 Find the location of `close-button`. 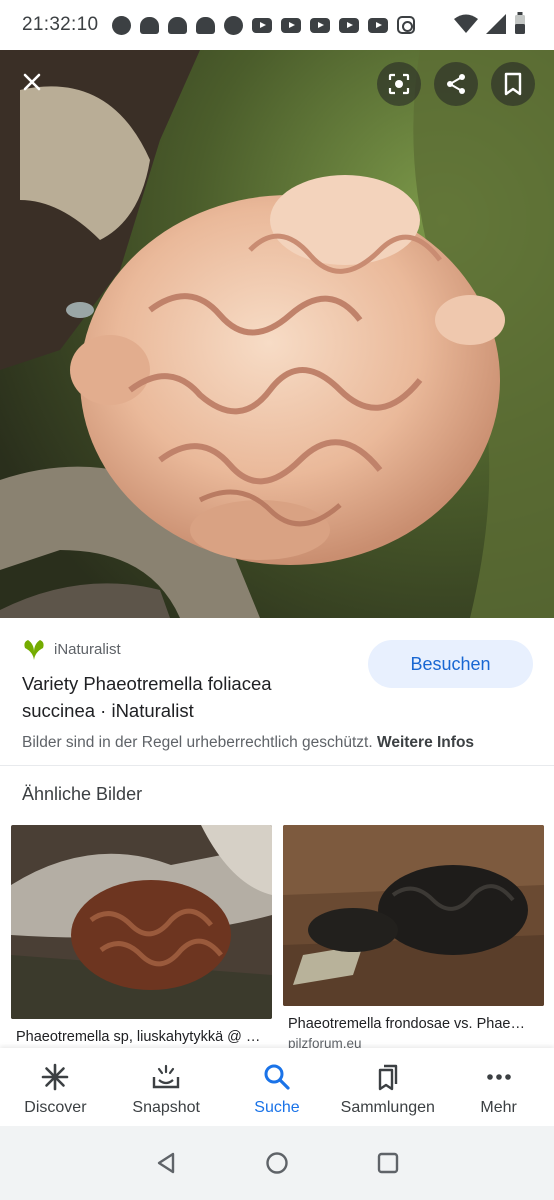

close-button is located at coordinates (32, 82).